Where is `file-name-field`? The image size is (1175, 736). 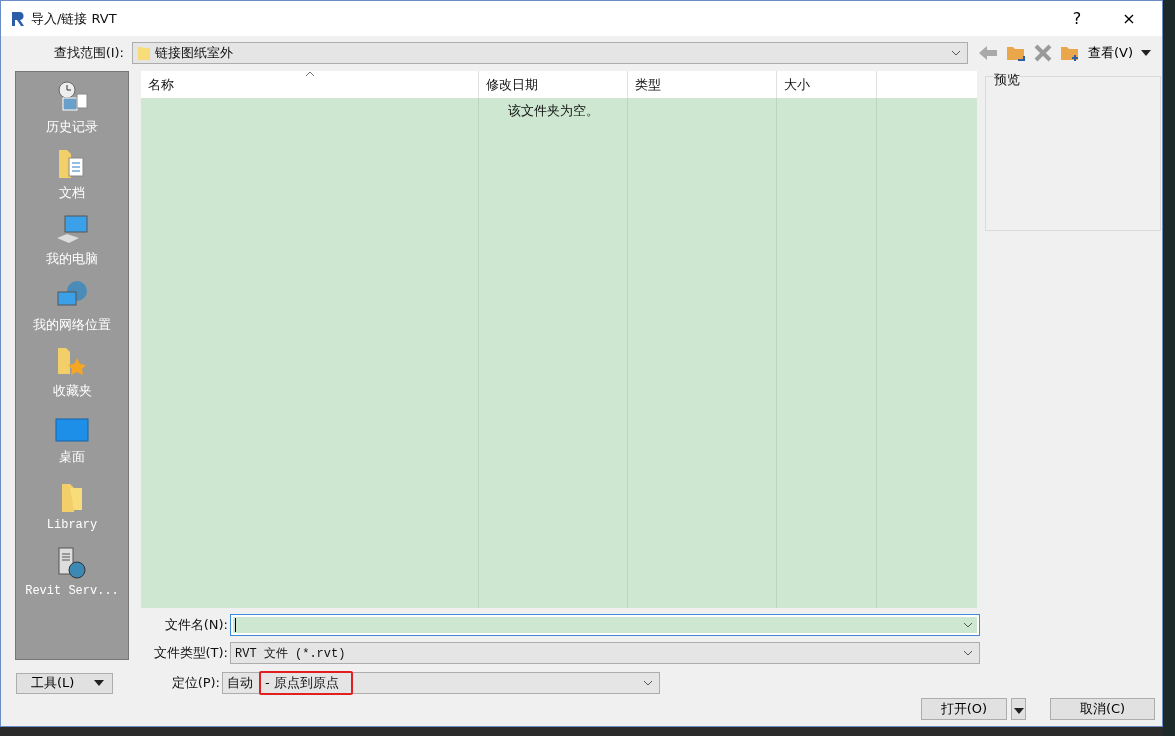 file-name-field is located at coordinates (605, 625).